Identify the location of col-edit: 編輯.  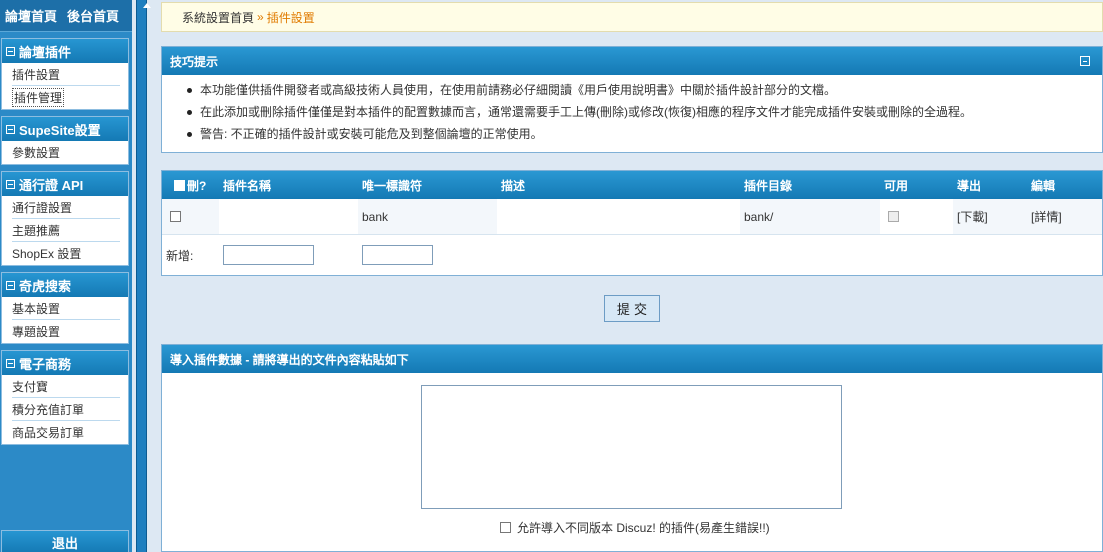
(1043, 185).